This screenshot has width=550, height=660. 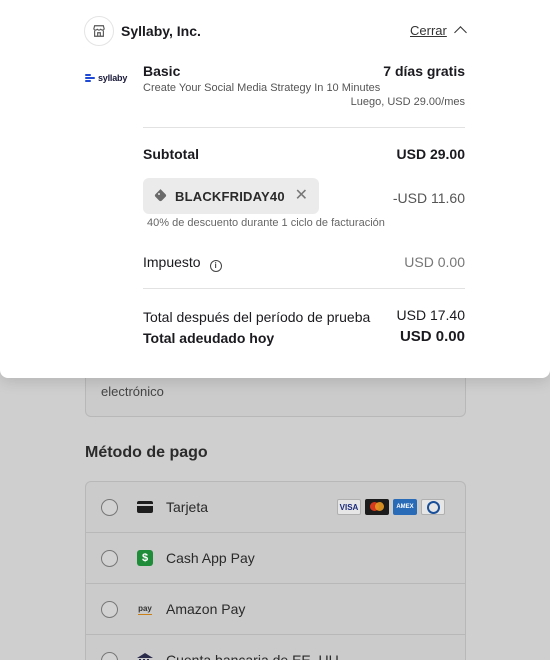 What do you see at coordinates (210, 558) in the screenshot?
I see `payment-option-label: Cash App Pay` at bounding box center [210, 558].